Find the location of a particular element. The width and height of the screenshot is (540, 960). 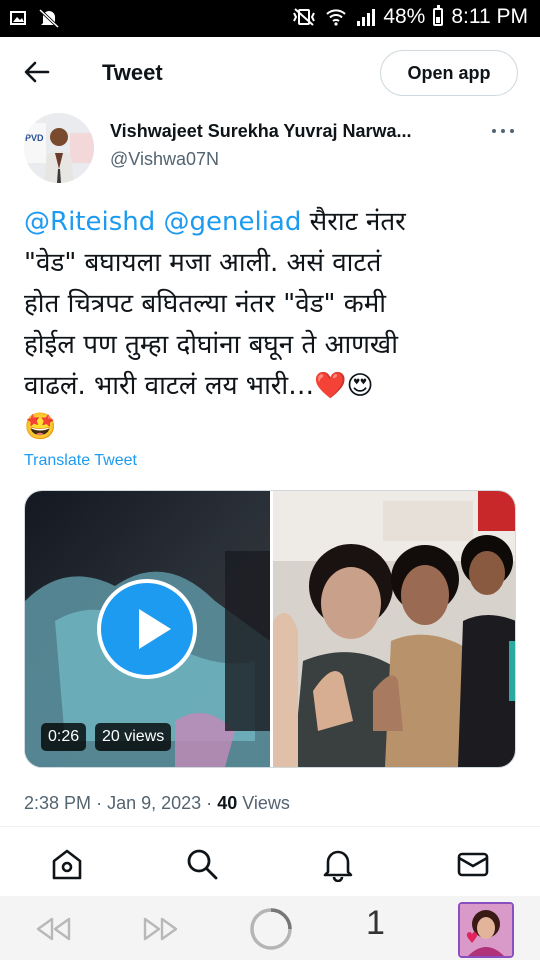

status-left-icons is located at coordinates (35, 18).